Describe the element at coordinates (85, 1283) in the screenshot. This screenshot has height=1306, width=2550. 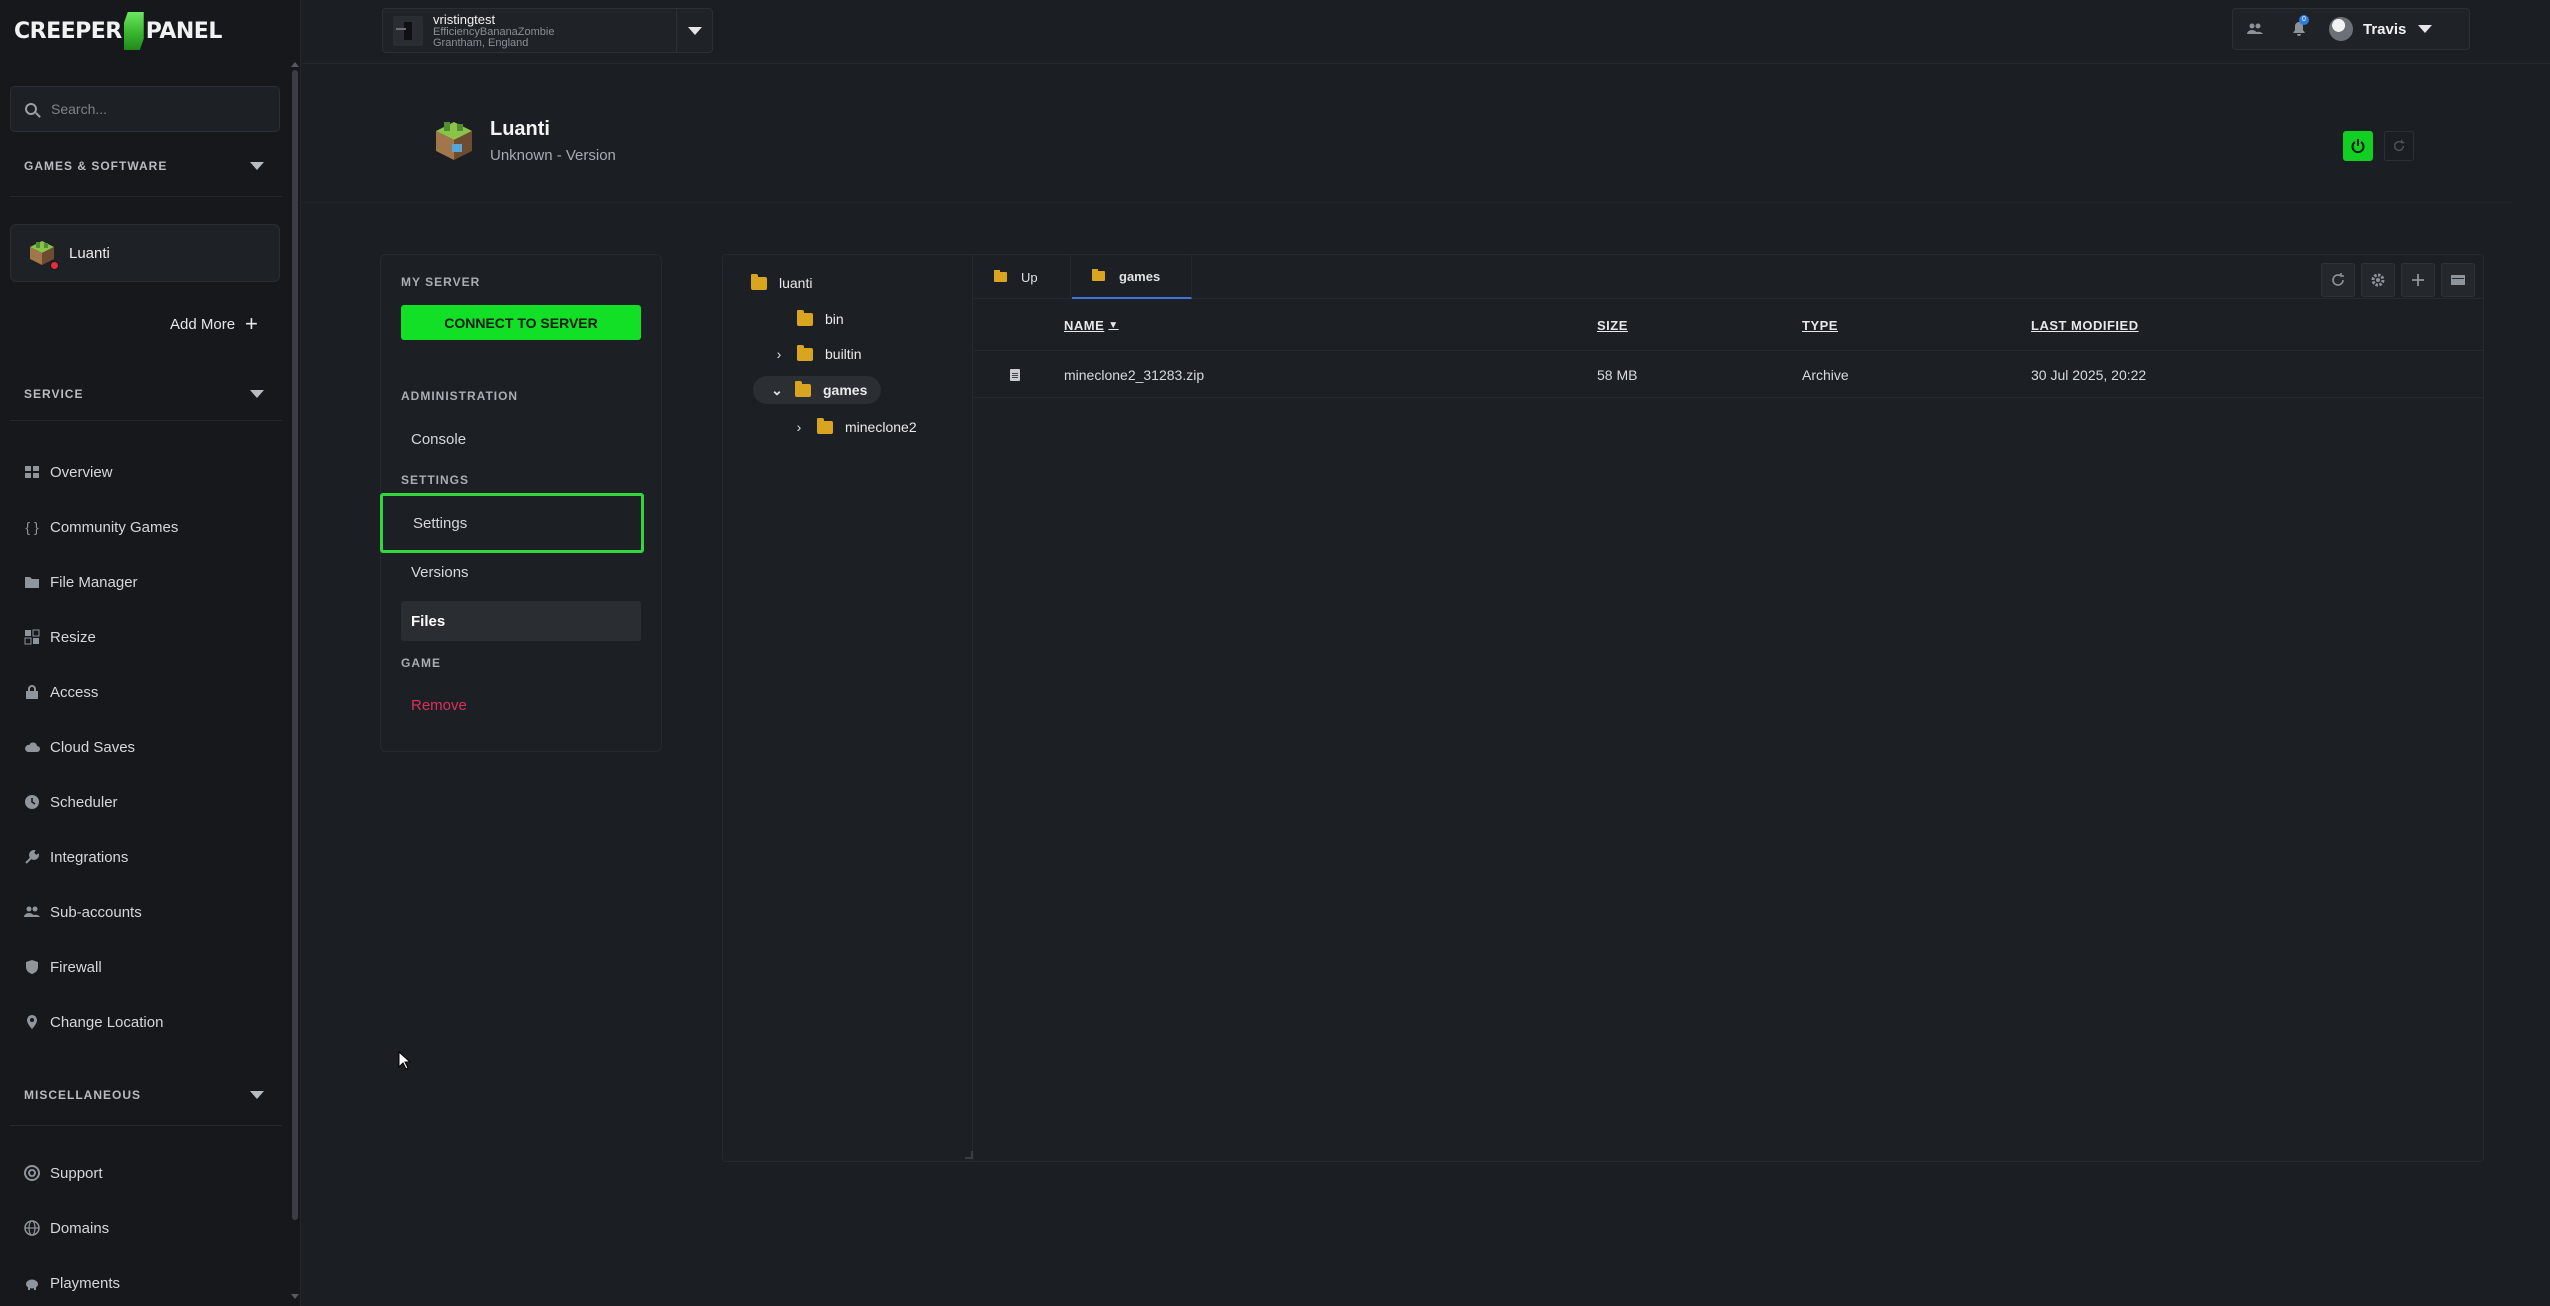
I see `nav-label: Playments` at that location.